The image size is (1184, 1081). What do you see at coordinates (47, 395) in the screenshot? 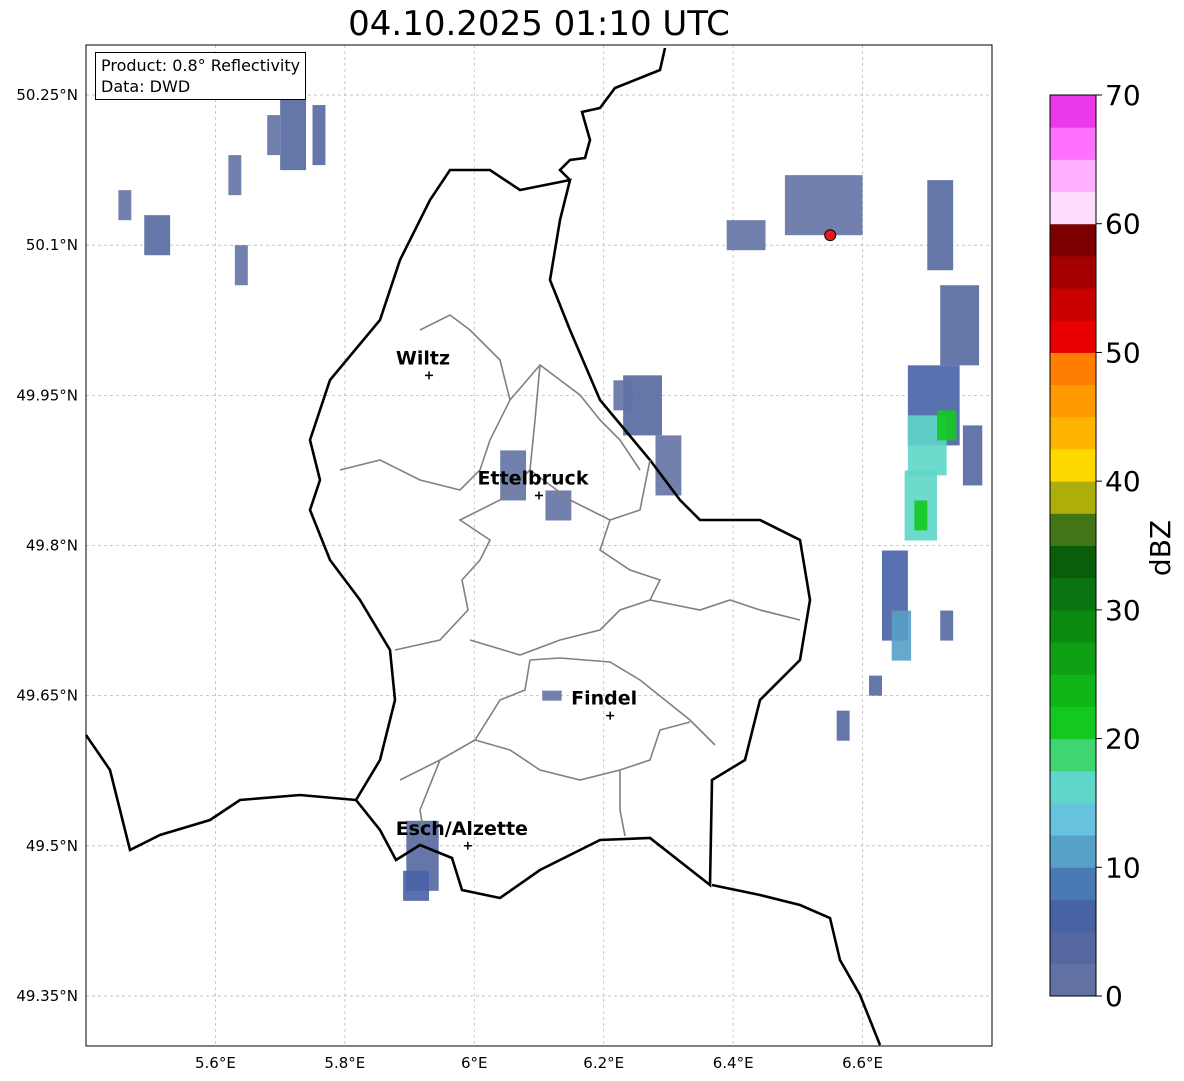
I see `lat-tick-label: 49.95°N` at bounding box center [47, 395].